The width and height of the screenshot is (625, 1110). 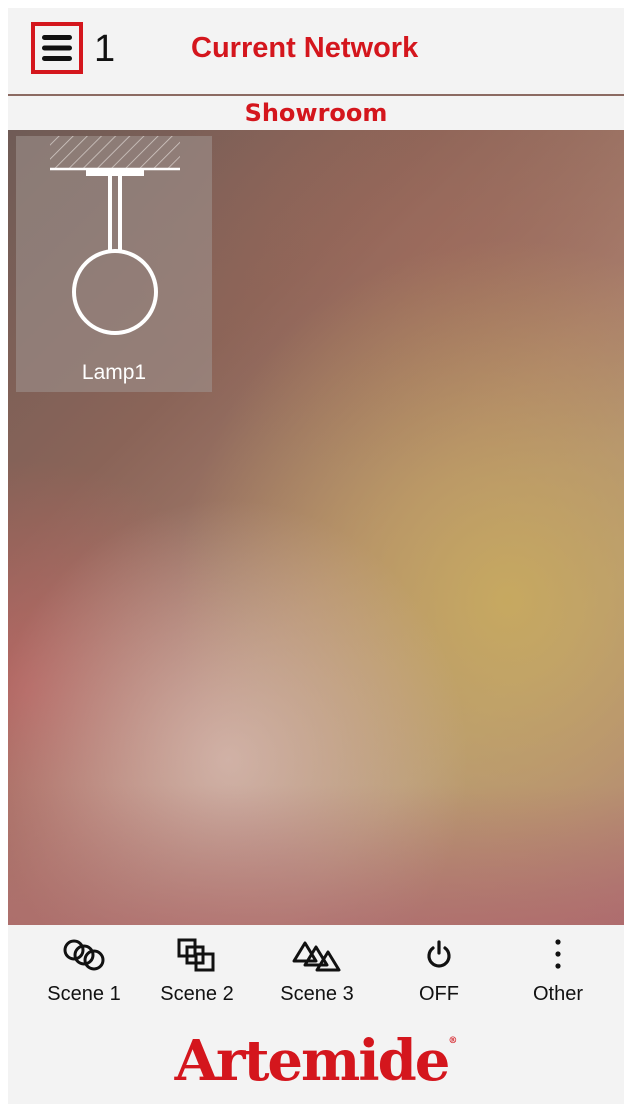 What do you see at coordinates (439, 954) in the screenshot?
I see `power-icon` at bounding box center [439, 954].